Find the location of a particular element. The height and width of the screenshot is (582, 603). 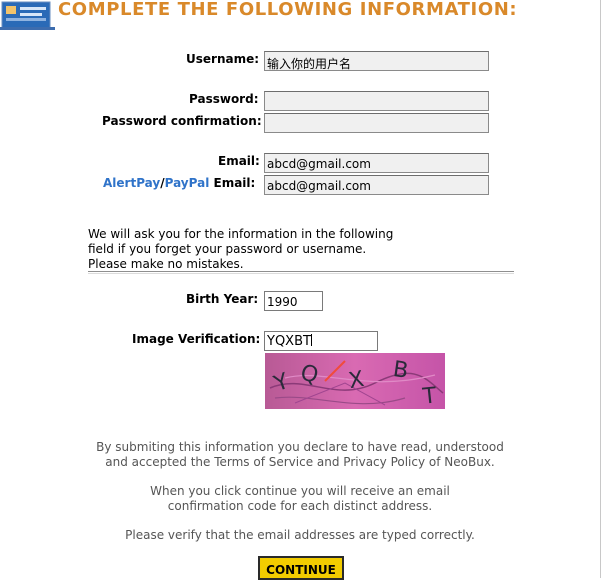

birth-year-label: Birth Year: is located at coordinates (222, 299).